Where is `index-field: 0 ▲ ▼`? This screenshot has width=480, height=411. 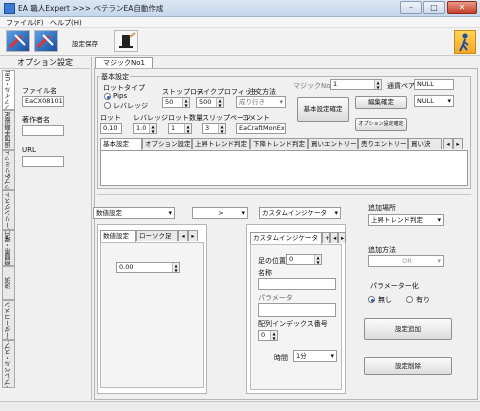
index-field: 0 ▲ ▼ is located at coordinates (268, 335).